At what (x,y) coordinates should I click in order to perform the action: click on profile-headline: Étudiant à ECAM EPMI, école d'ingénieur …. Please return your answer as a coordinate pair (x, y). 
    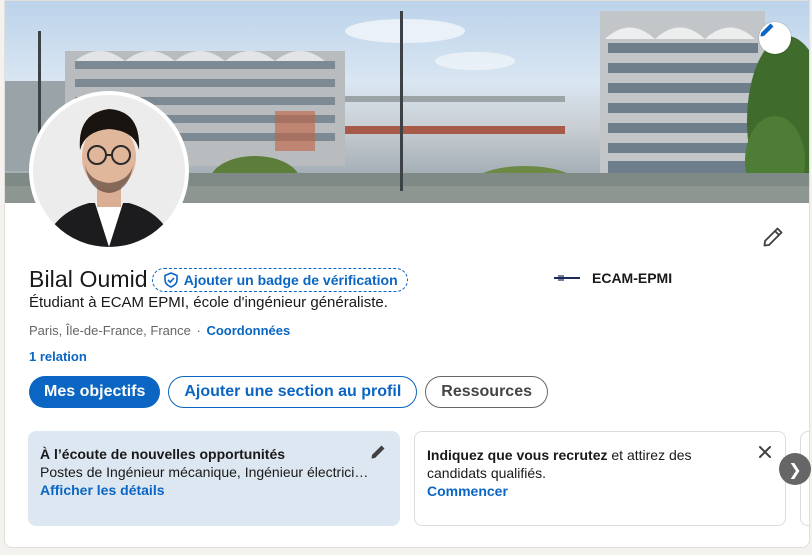
    Looking at the image, I should click on (208, 302).